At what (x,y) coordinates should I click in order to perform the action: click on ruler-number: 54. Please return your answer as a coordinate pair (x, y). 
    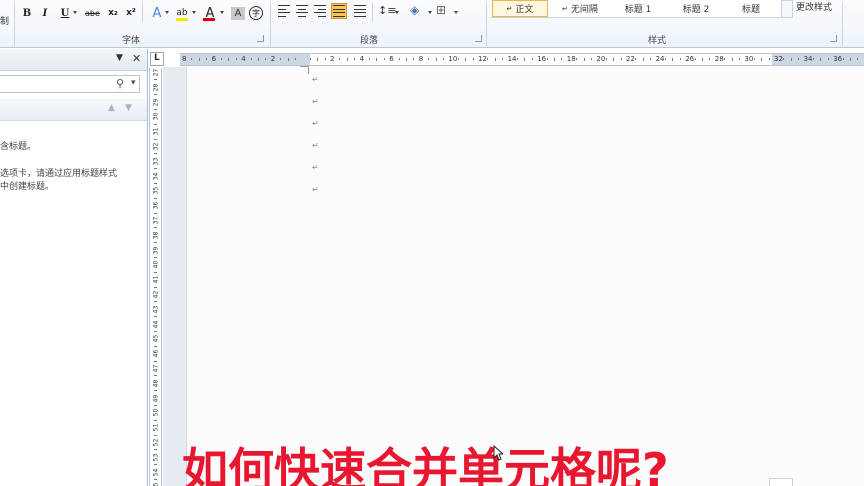
    Looking at the image, I should click on (156, 472).